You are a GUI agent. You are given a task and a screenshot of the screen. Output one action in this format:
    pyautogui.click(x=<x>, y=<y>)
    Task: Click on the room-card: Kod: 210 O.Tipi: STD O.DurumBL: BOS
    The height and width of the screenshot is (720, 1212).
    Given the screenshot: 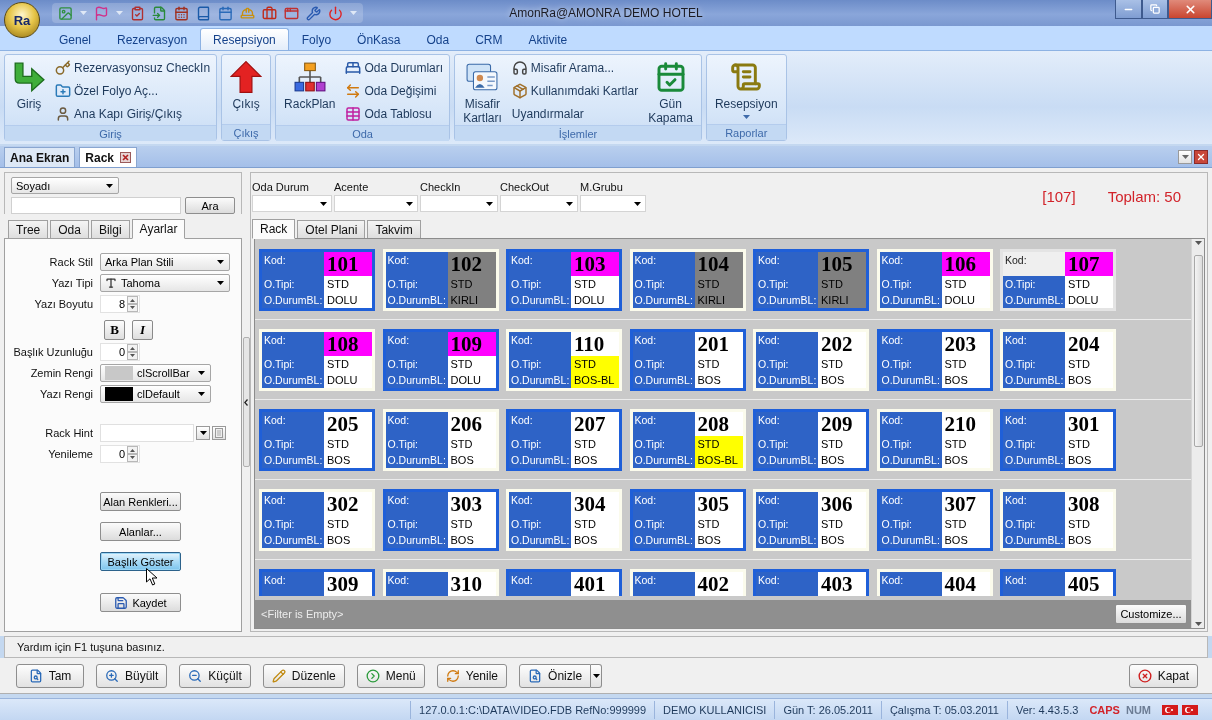 What is the action you would take?
    pyautogui.click(x=934, y=440)
    